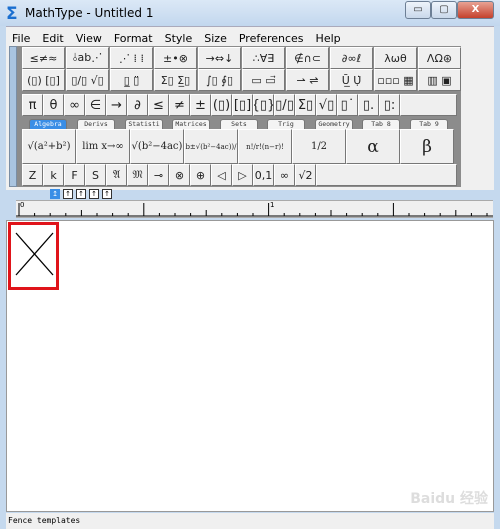 The width and height of the screenshot is (500, 529). What do you see at coordinates (55, 194) in the screenshot?
I see `size-button: ↥` at bounding box center [55, 194].